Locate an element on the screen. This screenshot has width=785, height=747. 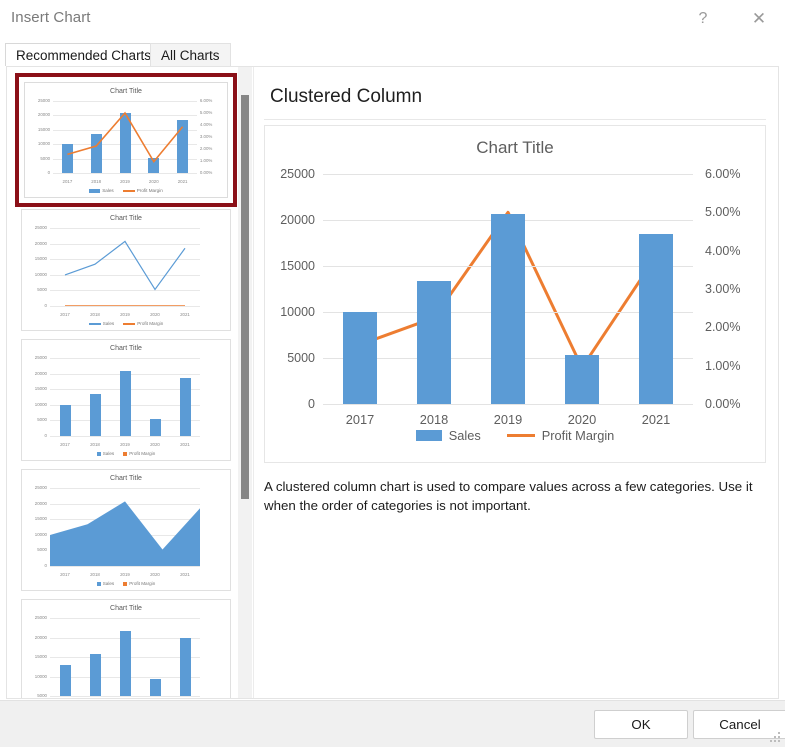
thumbnail-y-tick: 10000 is located at coordinates (44, 144).